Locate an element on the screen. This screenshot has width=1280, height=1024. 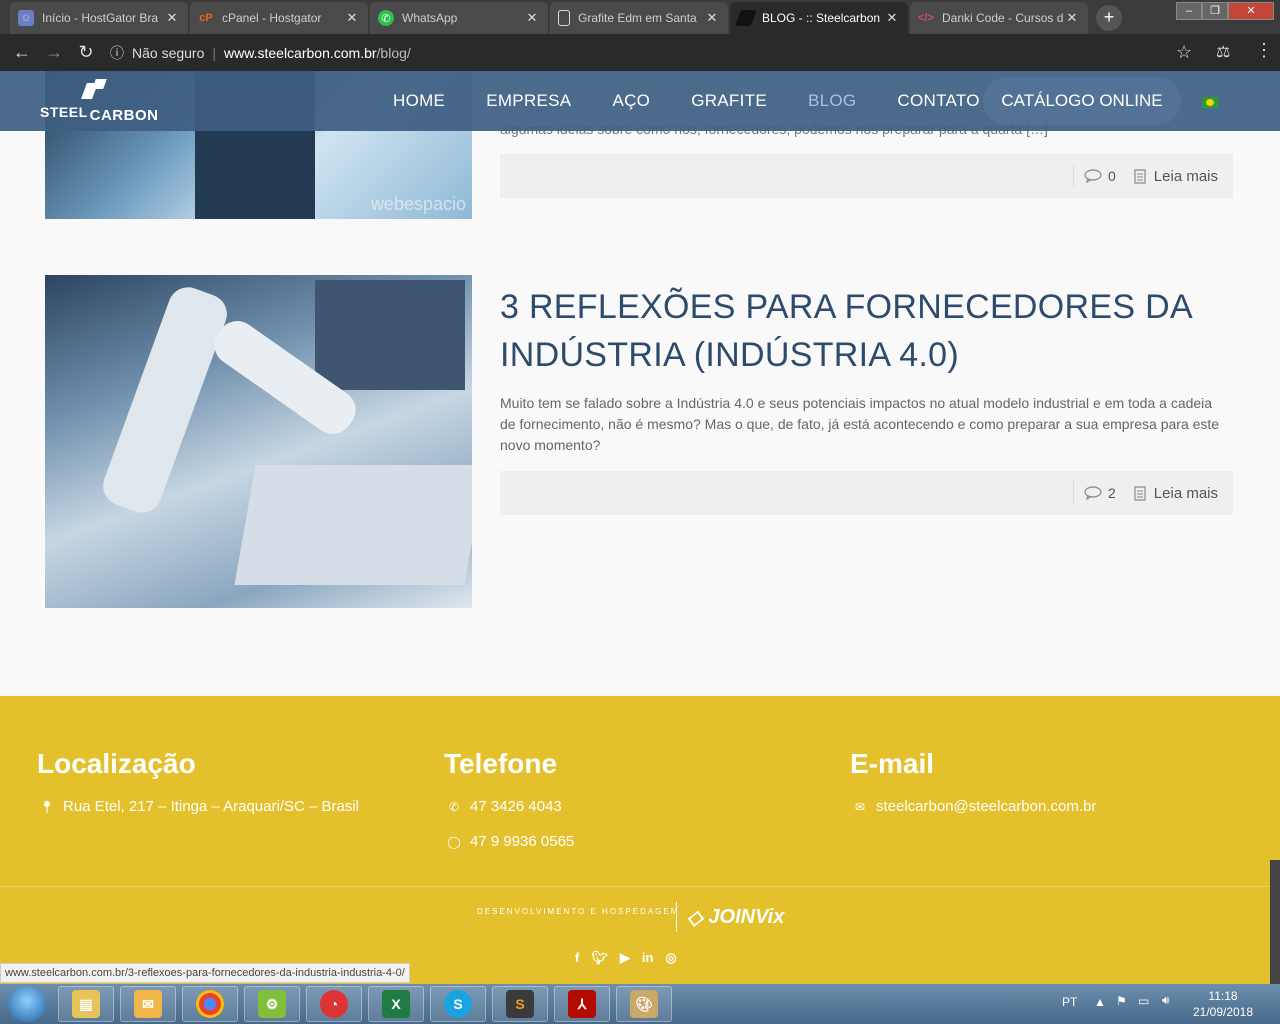
tab-label: Danki Code - Cursos d is located at coordinates (1003, 18).